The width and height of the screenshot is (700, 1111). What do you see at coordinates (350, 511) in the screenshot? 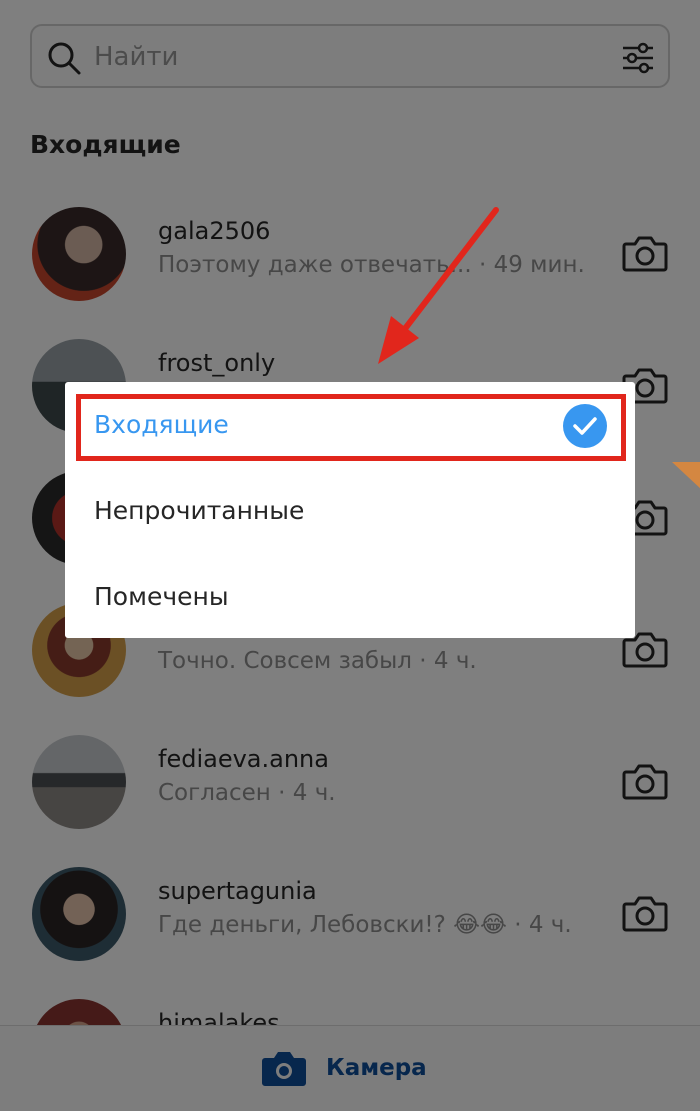
I see `menu-item-unread: Непрочитанные` at bounding box center [350, 511].